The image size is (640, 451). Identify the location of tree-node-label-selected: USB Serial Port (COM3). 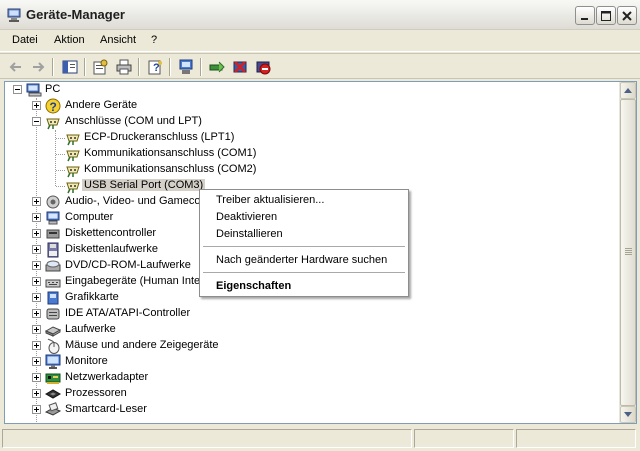
(144, 185).